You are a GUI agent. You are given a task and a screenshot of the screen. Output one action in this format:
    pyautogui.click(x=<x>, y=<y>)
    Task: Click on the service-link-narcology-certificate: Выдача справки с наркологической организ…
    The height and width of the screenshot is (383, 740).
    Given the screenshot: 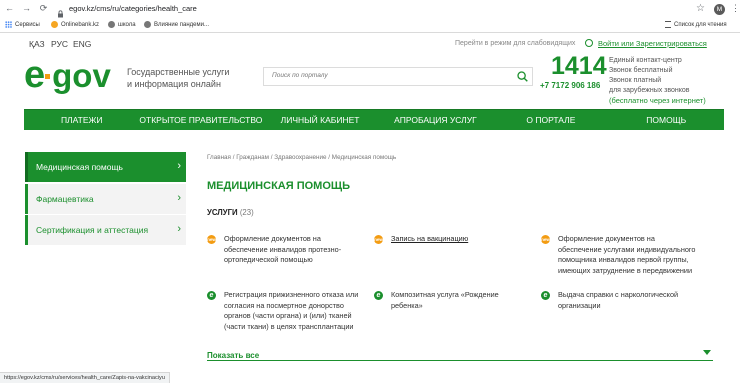 What is the action you would take?
    pyautogui.click(x=618, y=300)
    